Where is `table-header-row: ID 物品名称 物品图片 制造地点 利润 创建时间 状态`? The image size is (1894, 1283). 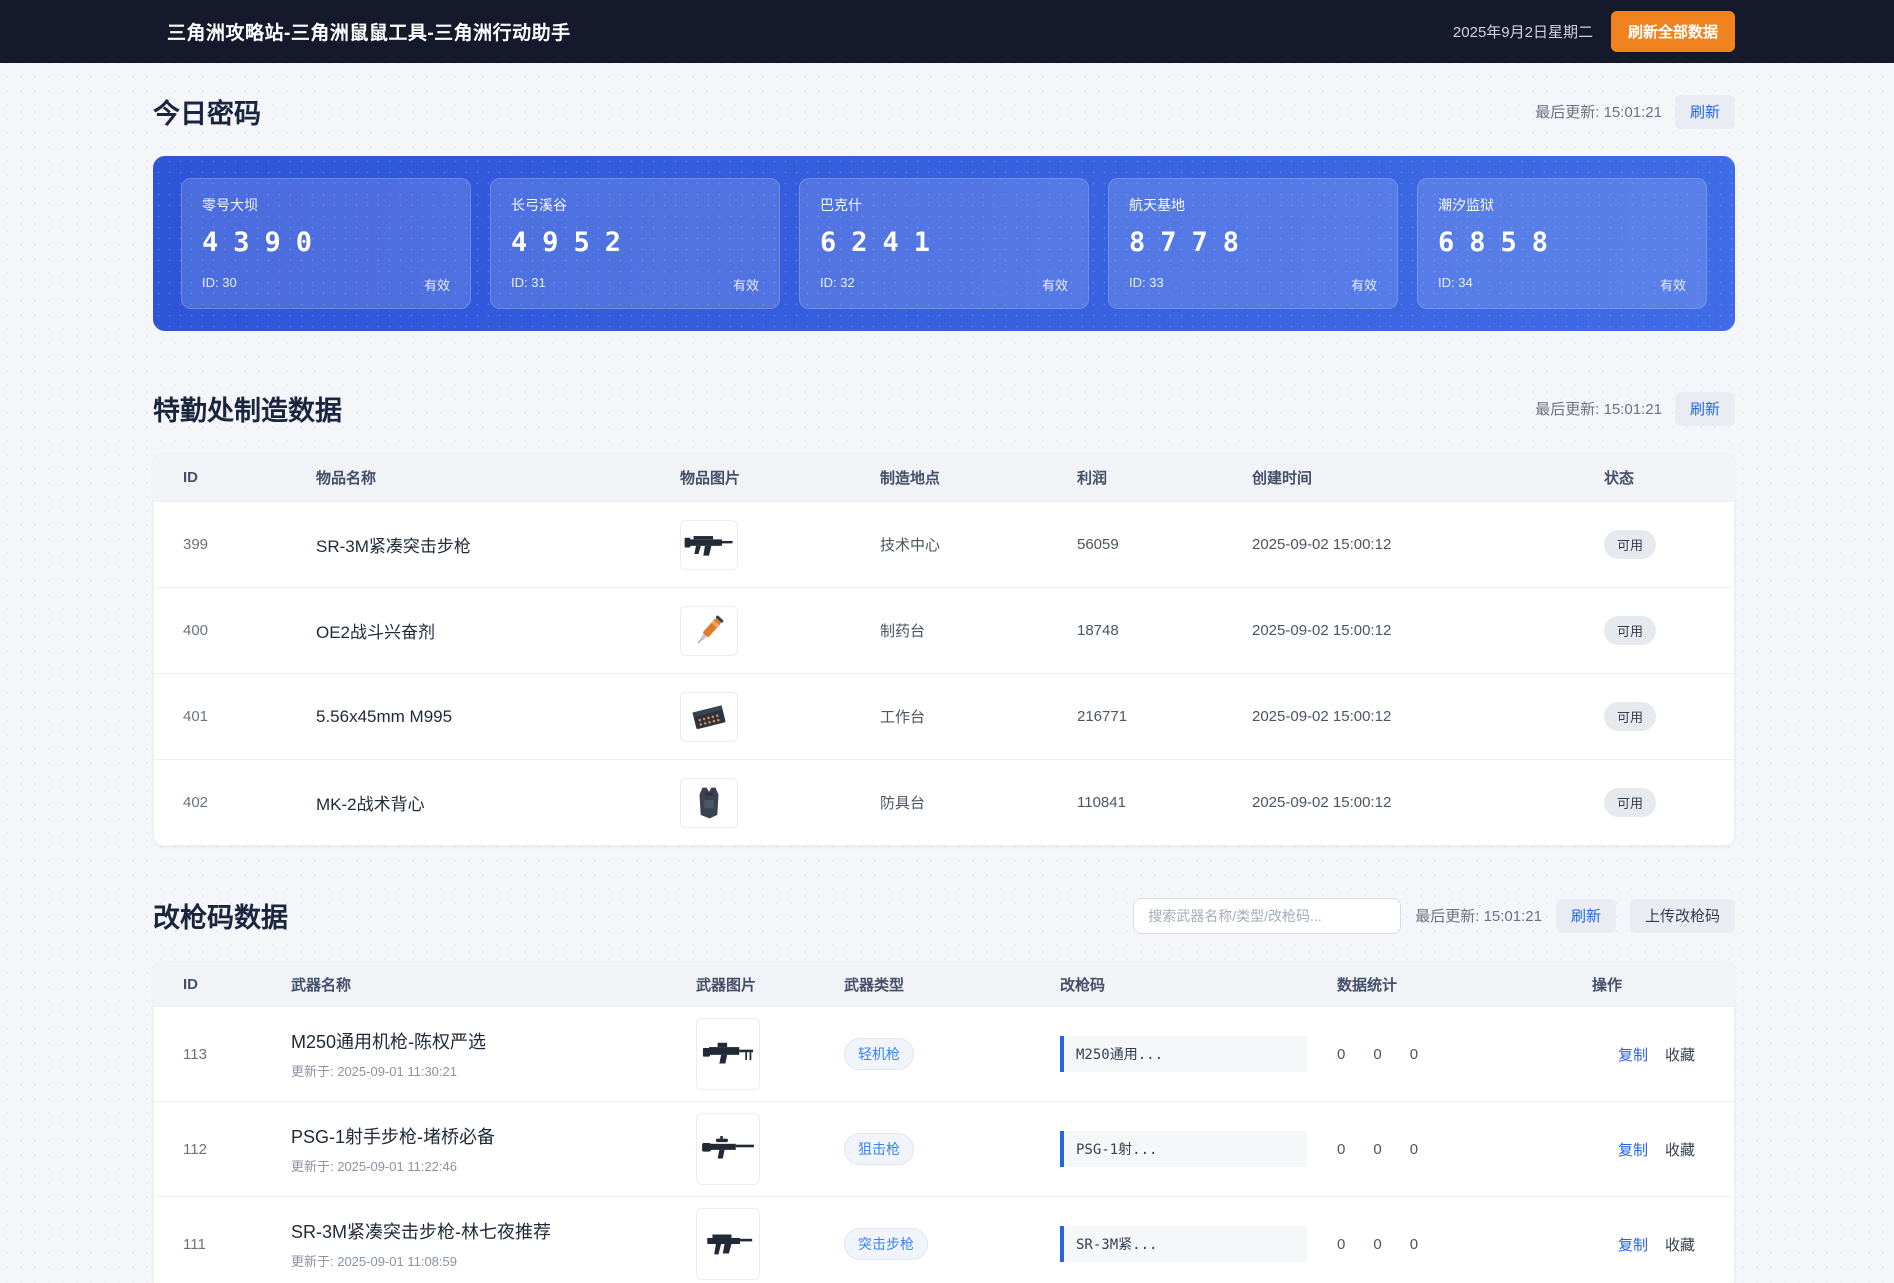
table-header-row: ID 物品名称 物品图片 制造地点 利润 创建时间 状态 is located at coordinates (944, 477).